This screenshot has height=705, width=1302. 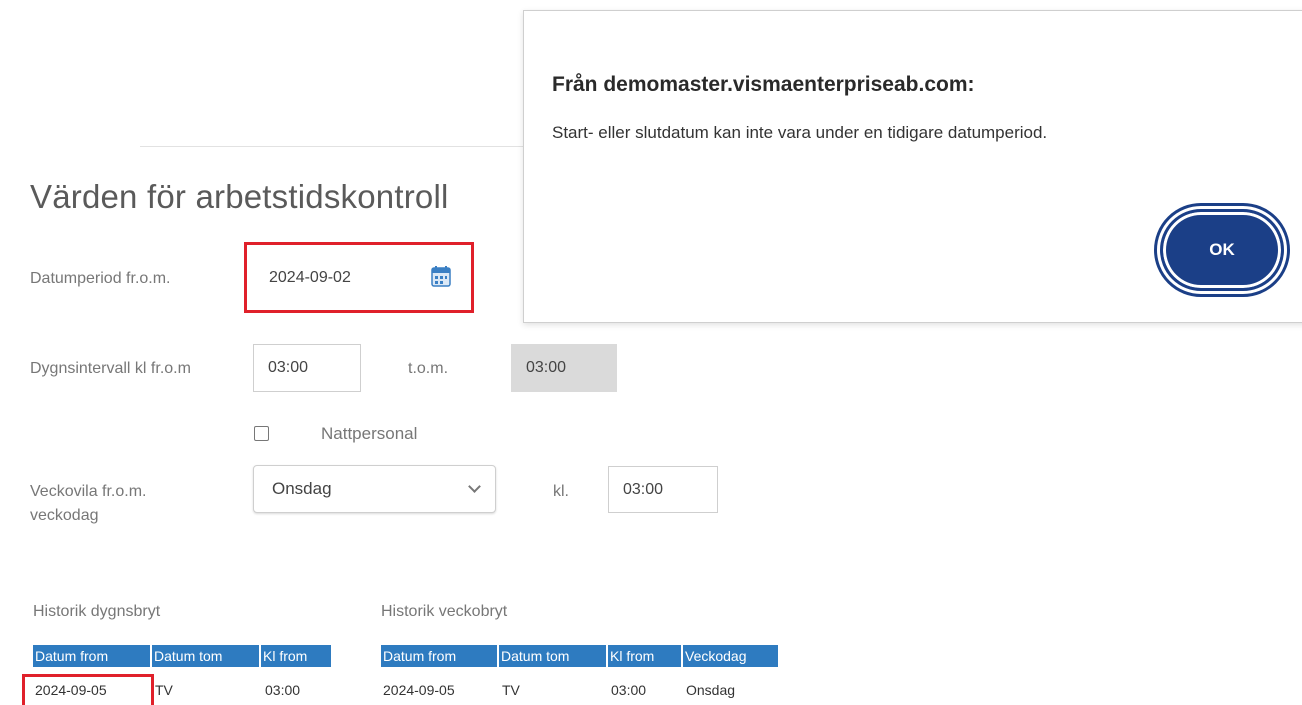 I want to click on vecko-col-datum-from: Datum from, so click(x=439, y=656).